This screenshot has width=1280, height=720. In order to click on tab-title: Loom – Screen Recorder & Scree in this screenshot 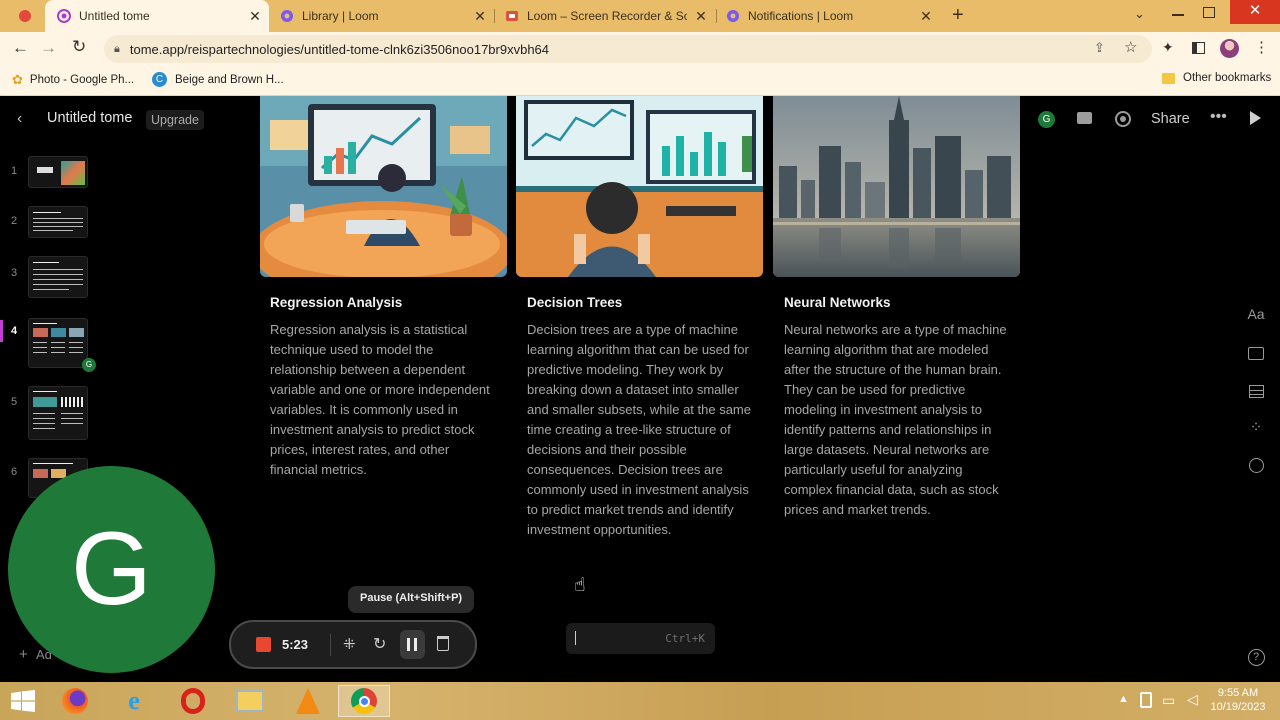, I will do `click(607, 16)`.